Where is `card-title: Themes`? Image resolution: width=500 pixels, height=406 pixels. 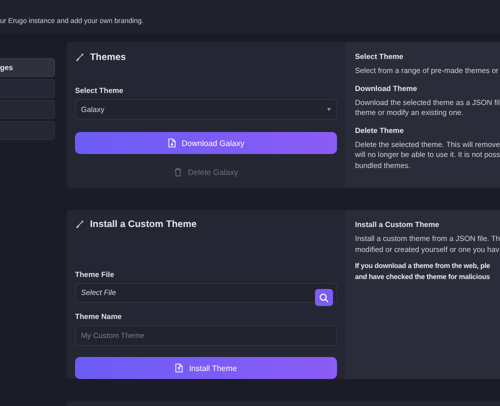
card-title: Themes is located at coordinates (108, 57).